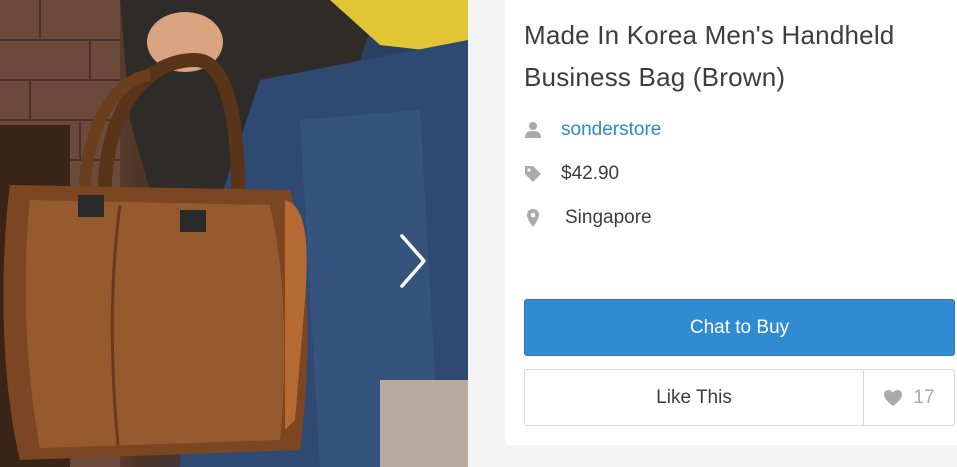 This screenshot has height=467, width=957. I want to click on heart-icon, so click(893, 398).